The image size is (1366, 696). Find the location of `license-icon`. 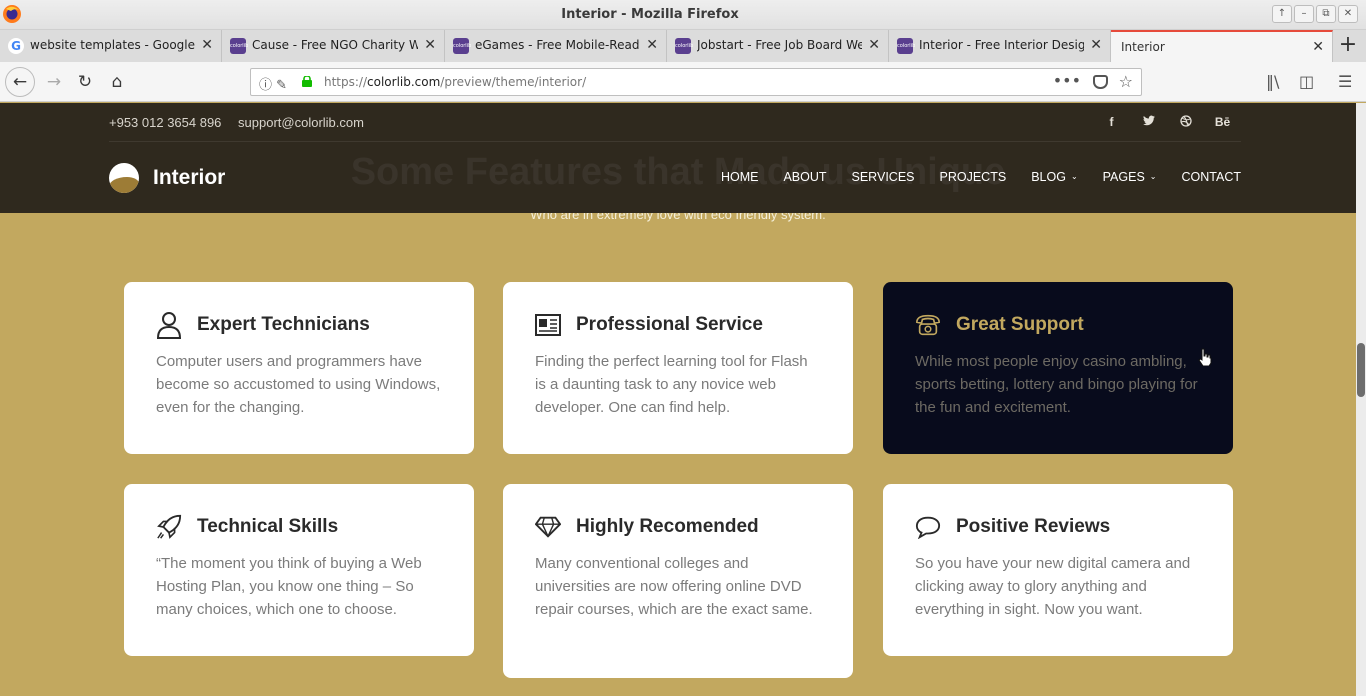

license-icon is located at coordinates (548, 325).